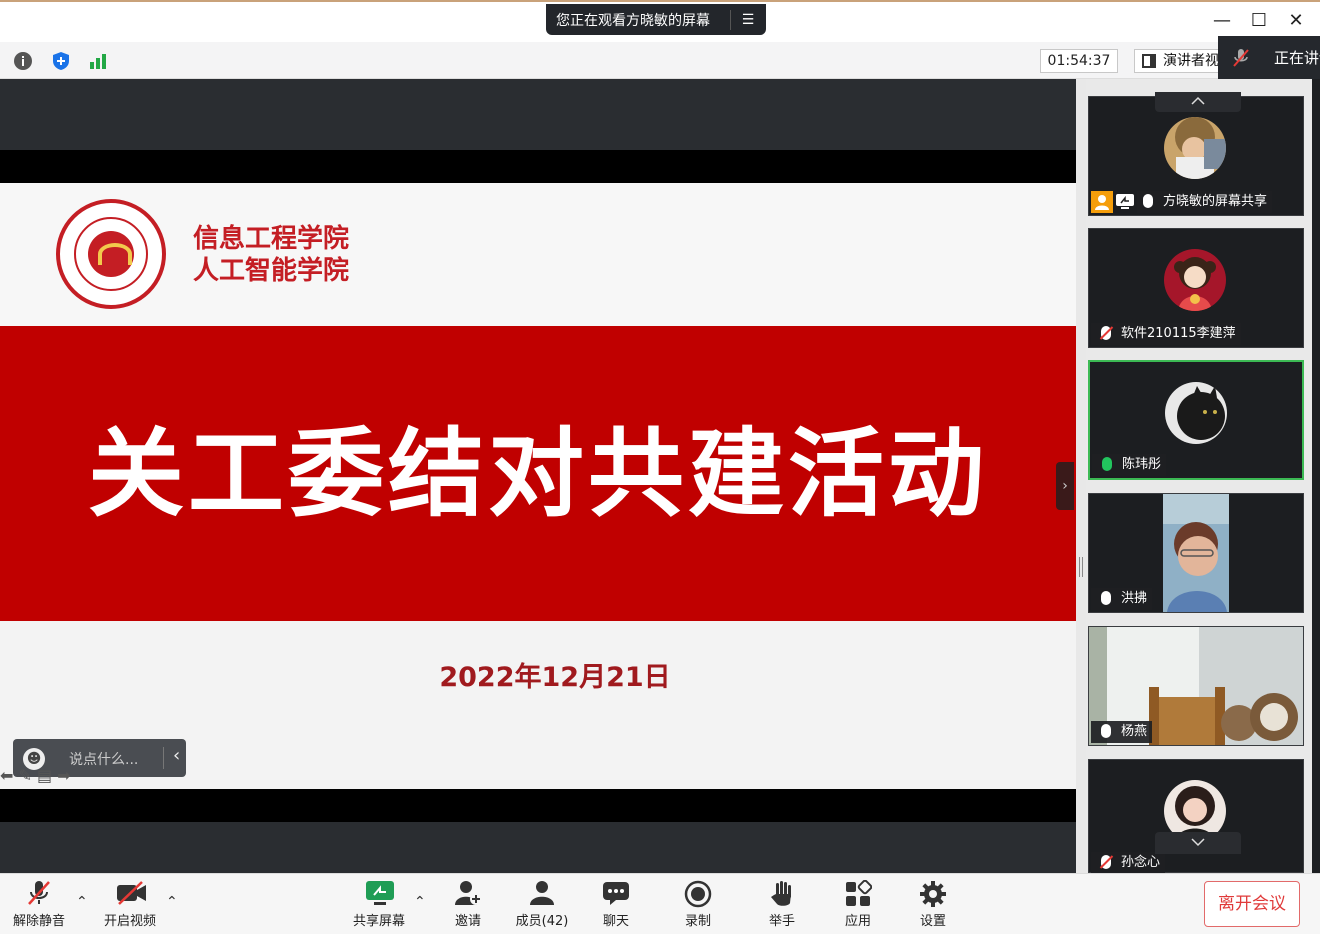 The width and height of the screenshot is (1320, 934). I want to click on settings-label: 设置, so click(932, 921).